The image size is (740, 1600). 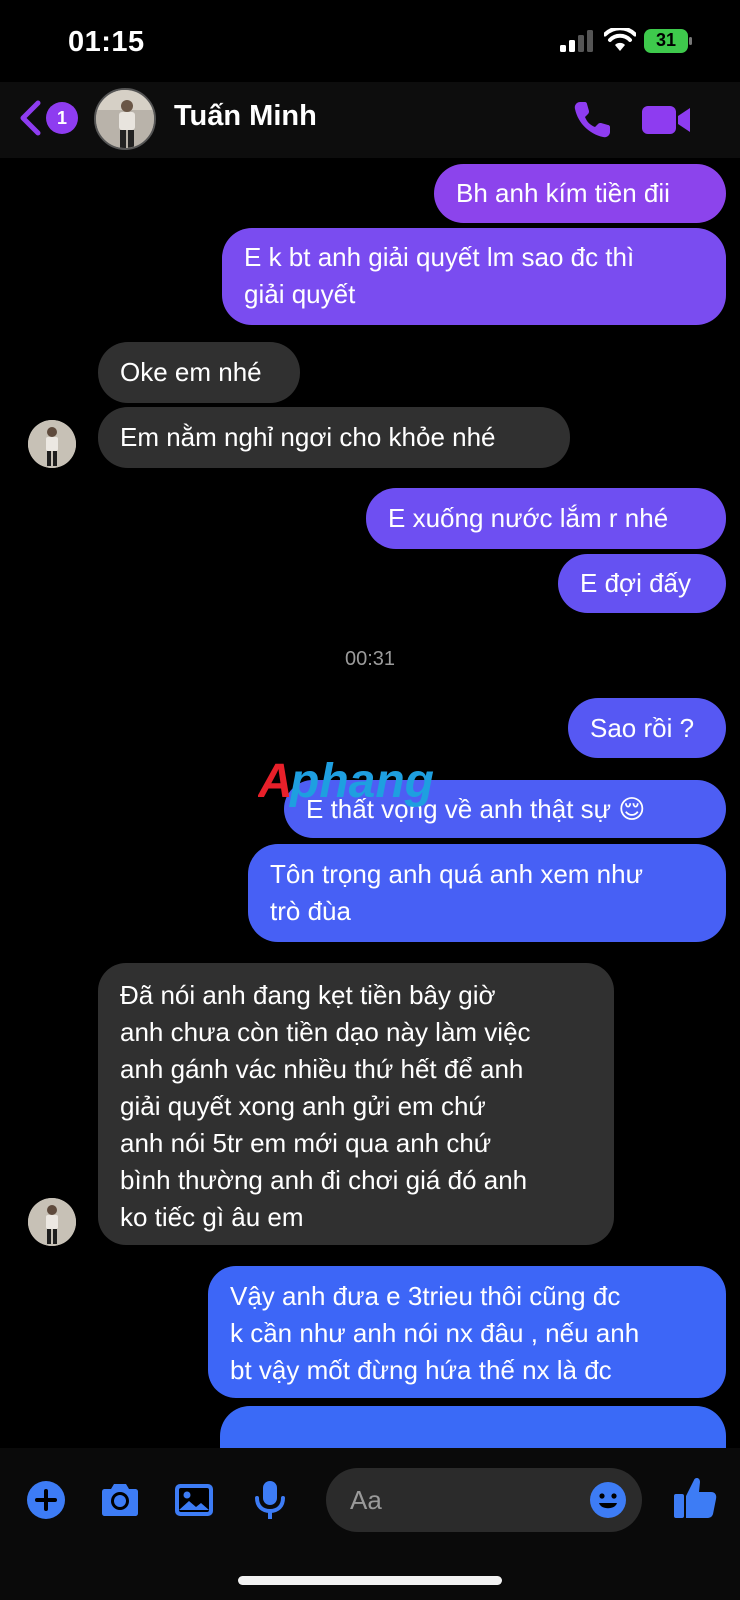 I want to click on message-incoming: Em nằm nghỉ ngơi cho khỏe nhé, so click(x=334, y=437).